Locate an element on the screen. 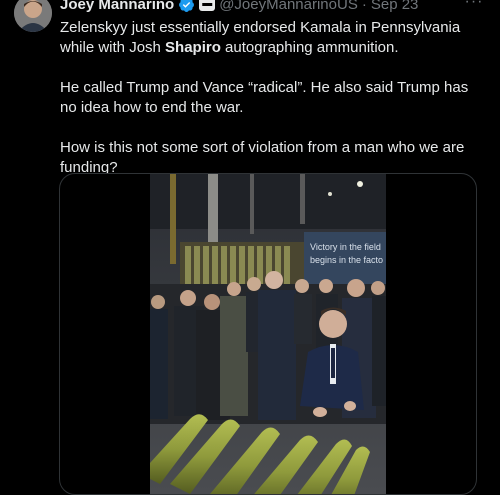 This screenshot has height=495, width=500. affiliation-badge-icon: ▬ is located at coordinates (207, 5).